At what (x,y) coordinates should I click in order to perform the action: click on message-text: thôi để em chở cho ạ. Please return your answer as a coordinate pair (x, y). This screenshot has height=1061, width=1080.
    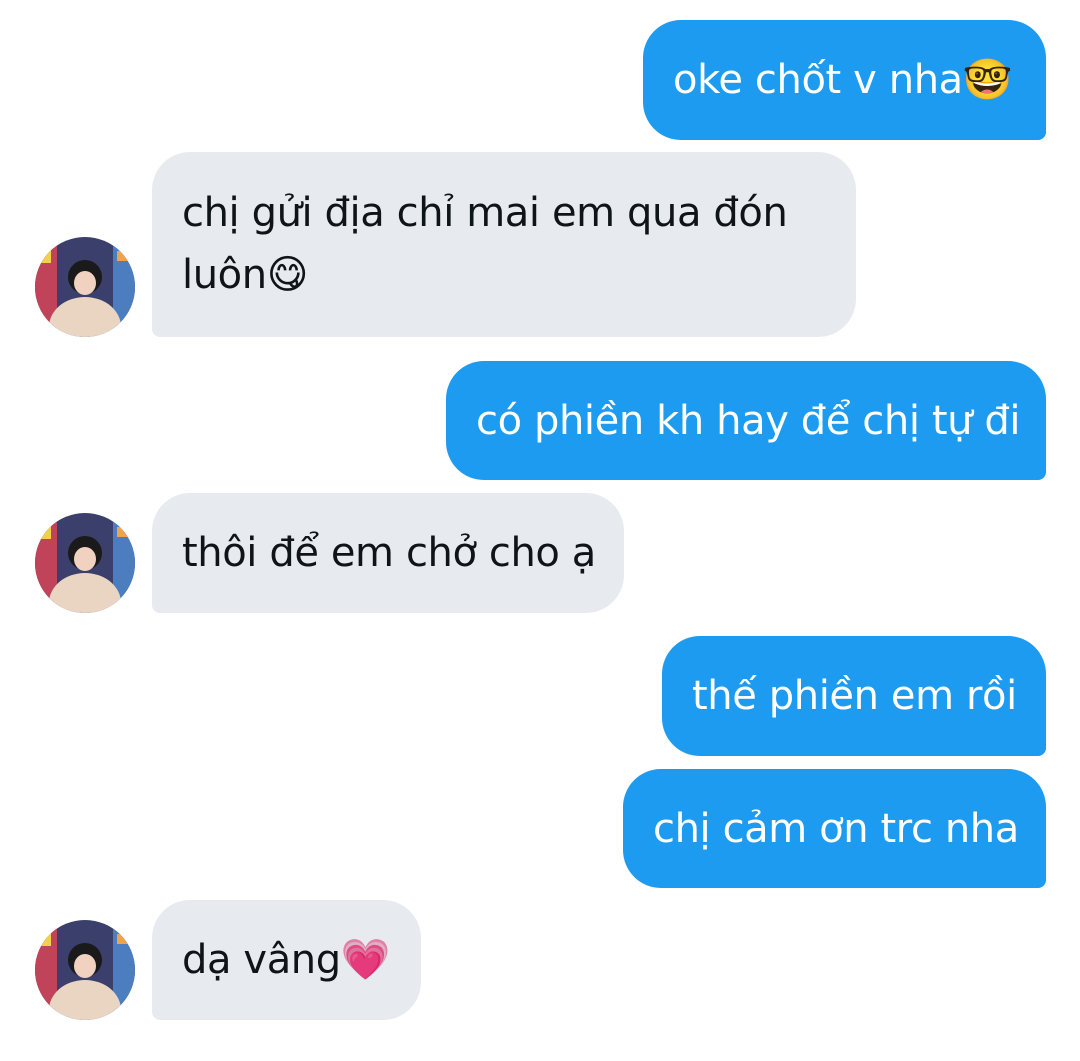
    Looking at the image, I should click on (389, 553).